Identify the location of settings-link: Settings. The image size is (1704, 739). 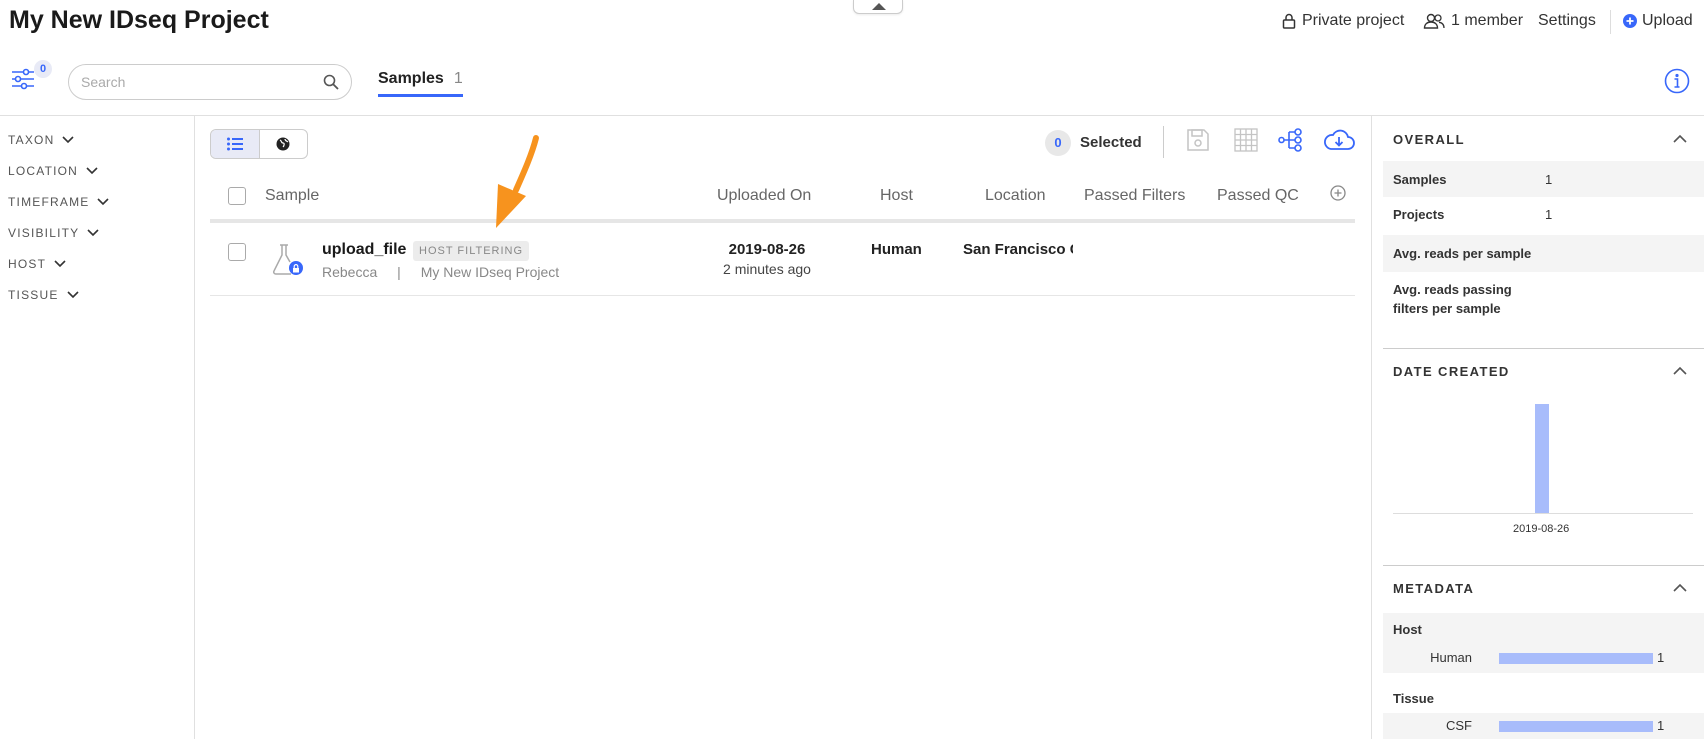
(1567, 21).